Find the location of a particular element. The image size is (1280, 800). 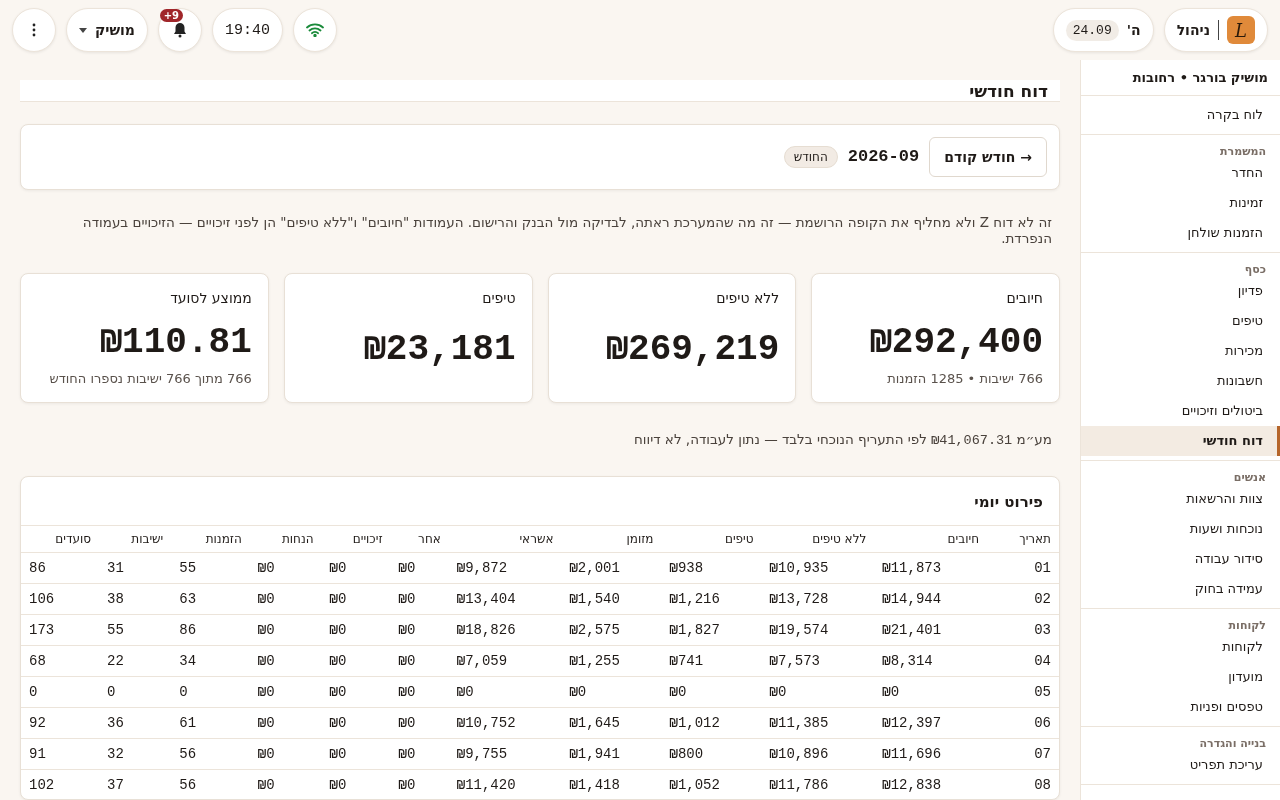

table-cell: 102 is located at coordinates (60, 784).